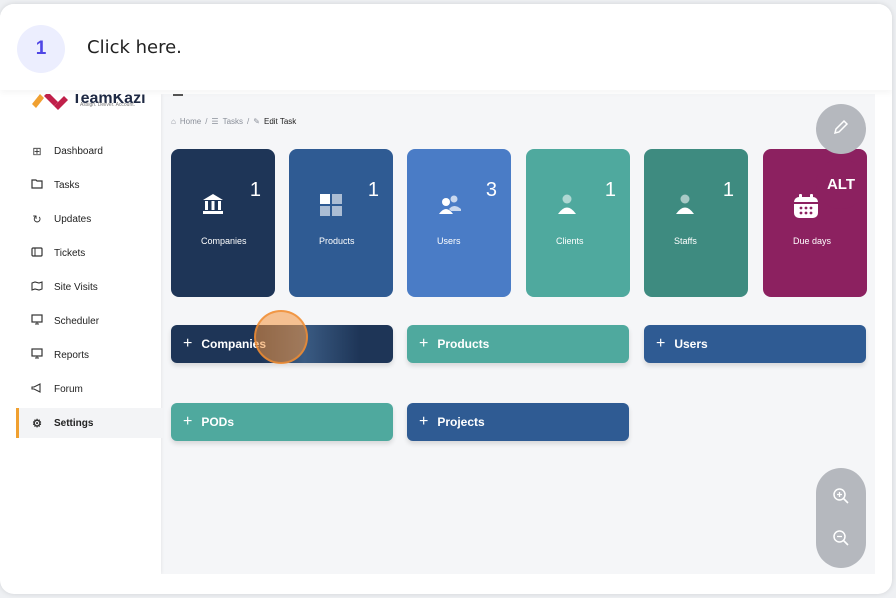 This screenshot has height=598, width=896. I want to click on sidebar-item-tasks: Tasks, so click(88, 185).